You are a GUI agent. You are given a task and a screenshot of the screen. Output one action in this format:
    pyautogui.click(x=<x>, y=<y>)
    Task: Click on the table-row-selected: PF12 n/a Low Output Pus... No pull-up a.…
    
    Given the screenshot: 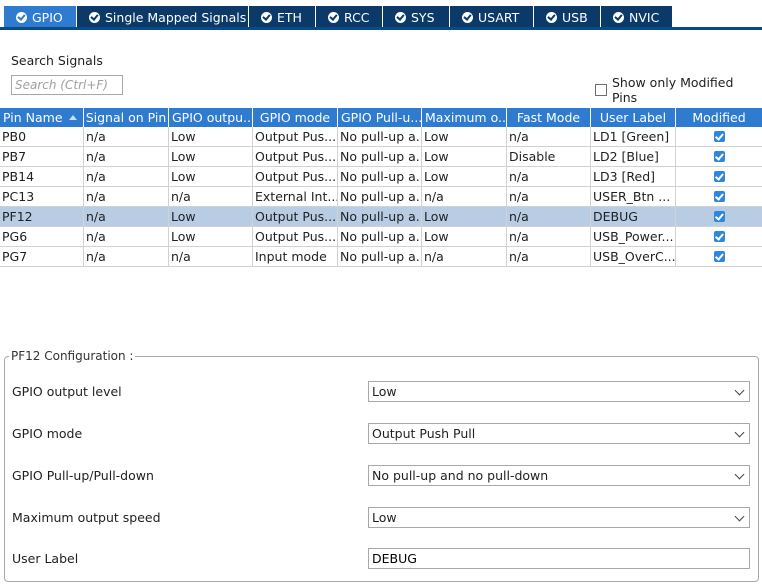 What is the action you would take?
    pyautogui.click(x=381, y=217)
    